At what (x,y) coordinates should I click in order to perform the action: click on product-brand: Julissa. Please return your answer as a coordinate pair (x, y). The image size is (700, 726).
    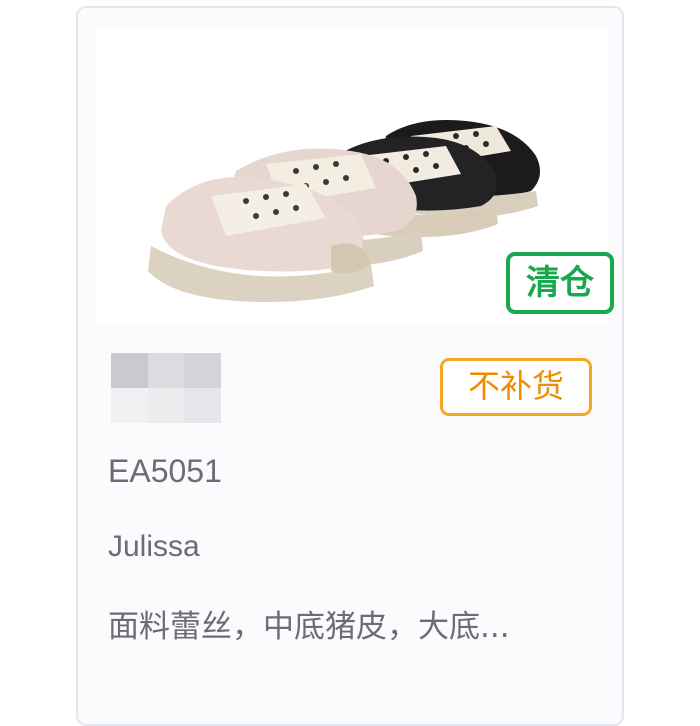
    Looking at the image, I should click on (154, 546).